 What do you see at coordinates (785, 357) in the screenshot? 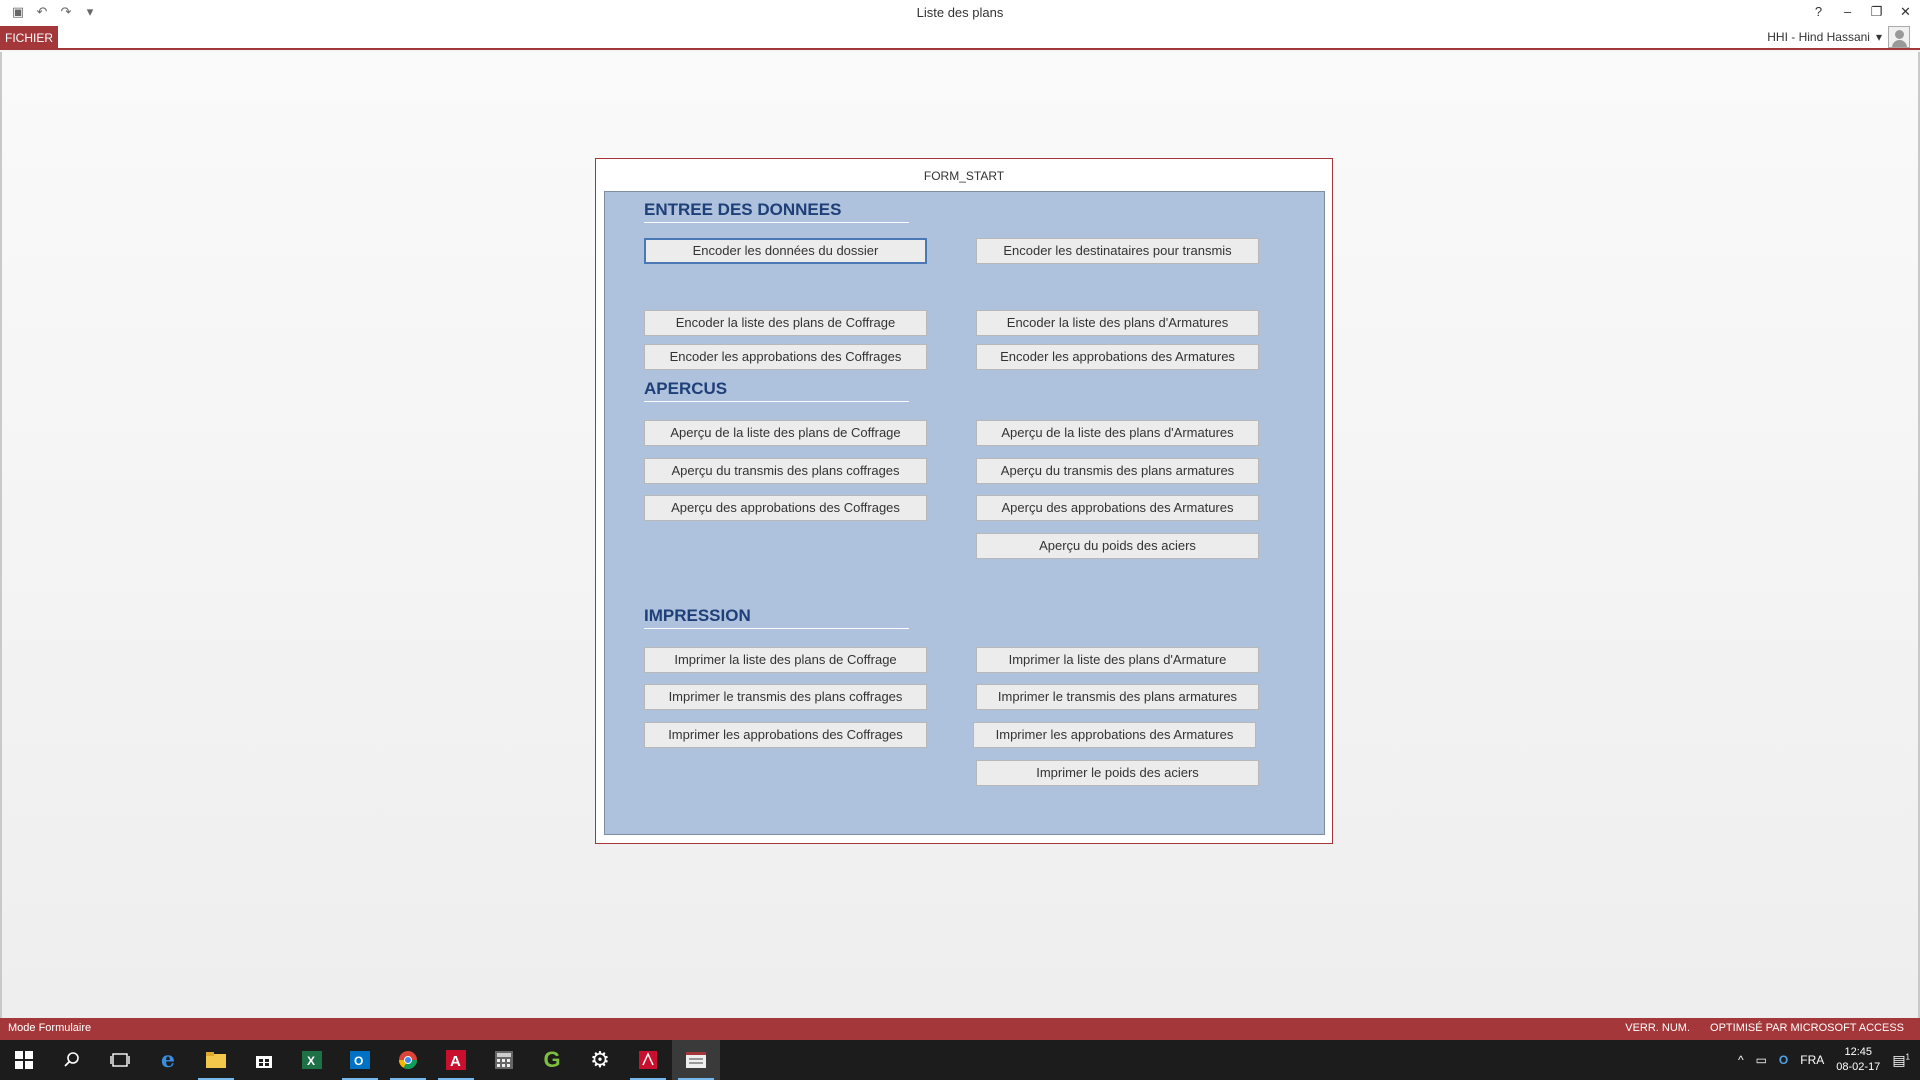
I see `encoder-approbations-coffrages-button: Encoder les approbations des Coffrages` at bounding box center [785, 357].